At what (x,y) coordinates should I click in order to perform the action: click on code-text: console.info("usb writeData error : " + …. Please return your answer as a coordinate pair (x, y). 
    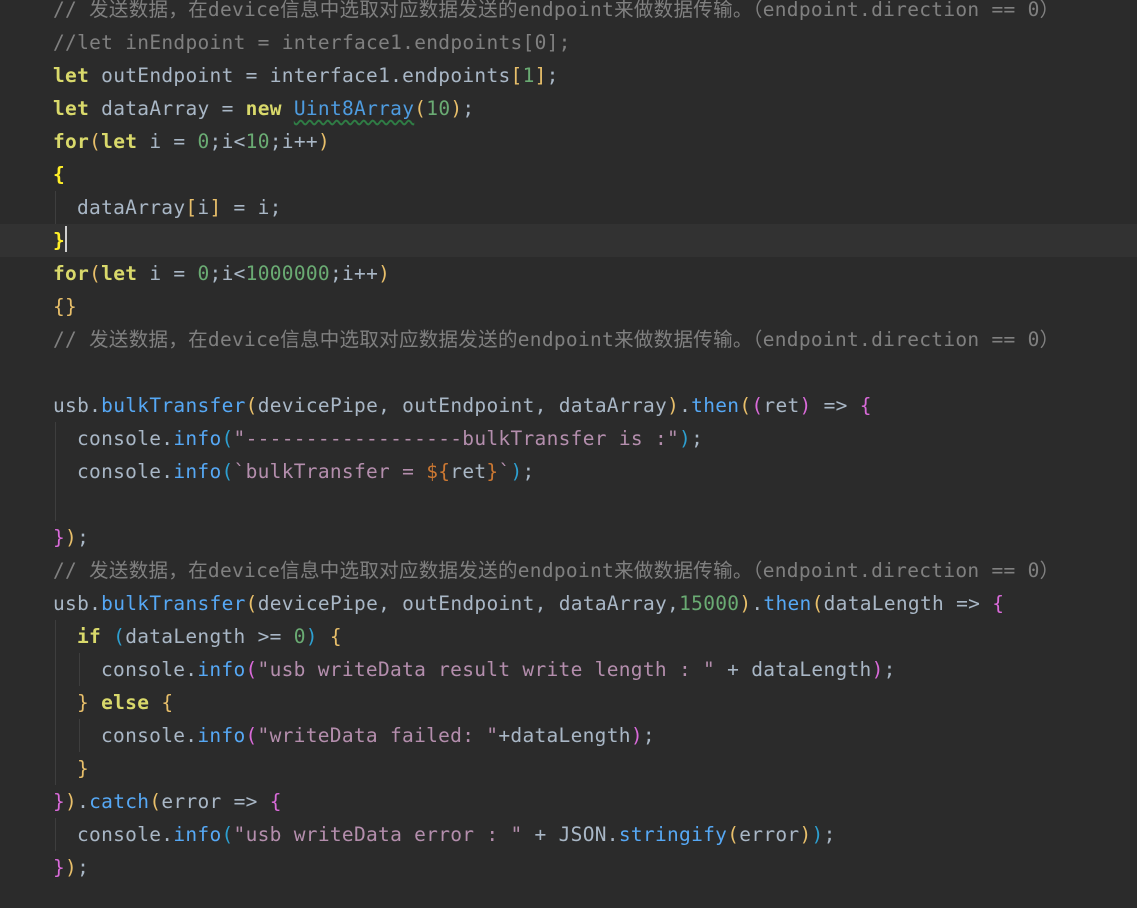
    Looking at the image, I should click on (456, 834).